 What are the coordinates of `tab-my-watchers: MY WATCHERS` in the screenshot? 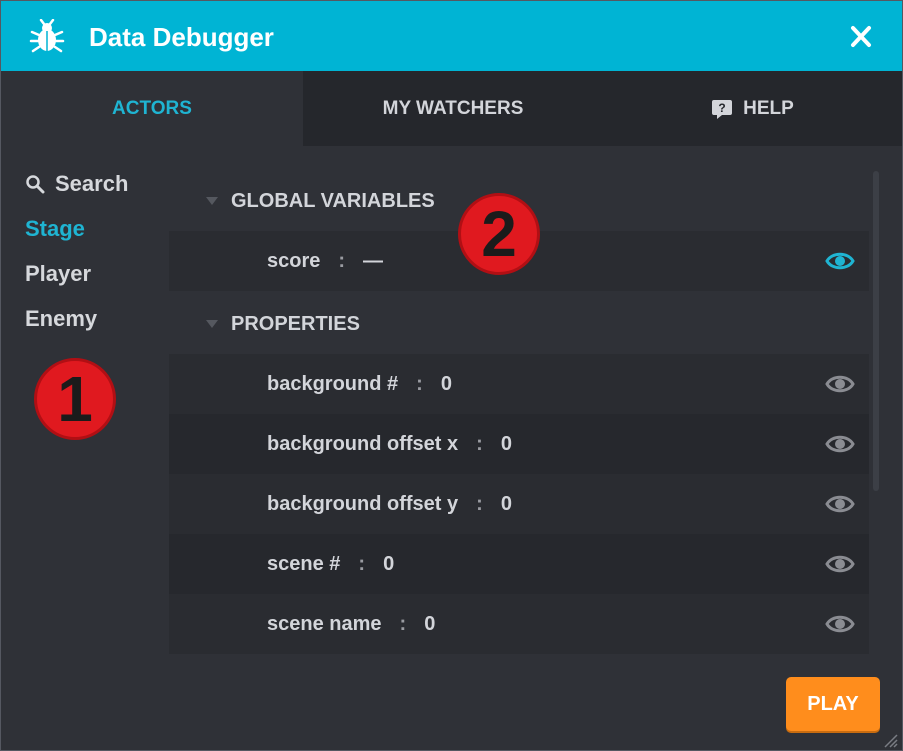 It's located at (453, 108).